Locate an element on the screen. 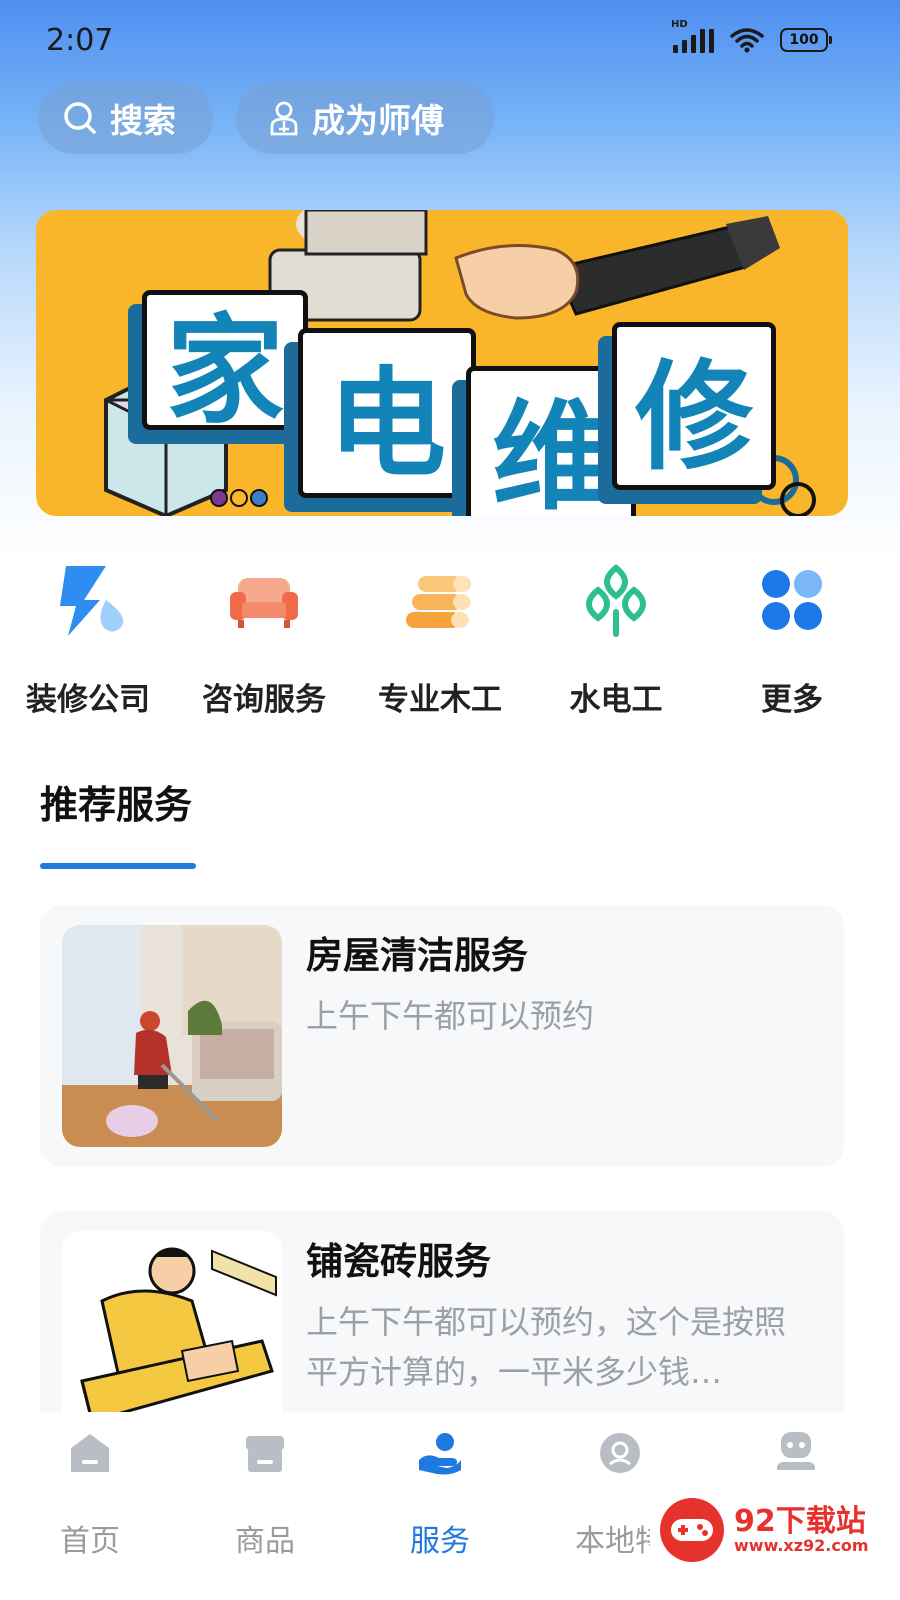 The width and height of the screenshot is (900, 1600). signal-icon: HD is located at coordinates (692, 36).